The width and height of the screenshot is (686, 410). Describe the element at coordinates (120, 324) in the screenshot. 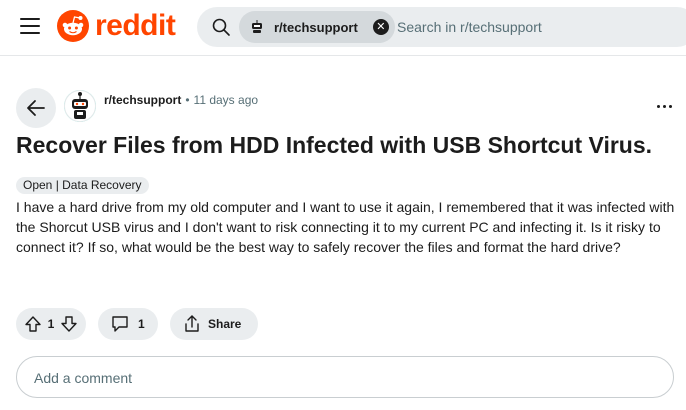

I see `comment-bubble-icon` at that location.